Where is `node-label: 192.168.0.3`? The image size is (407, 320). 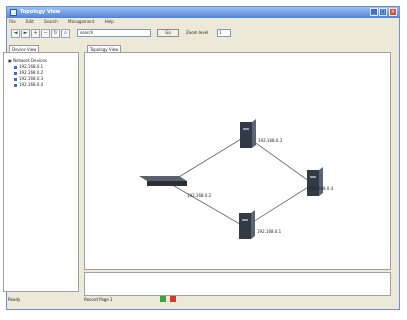 node-label: 192.168.0.3 is located at coordinates (270, 140).